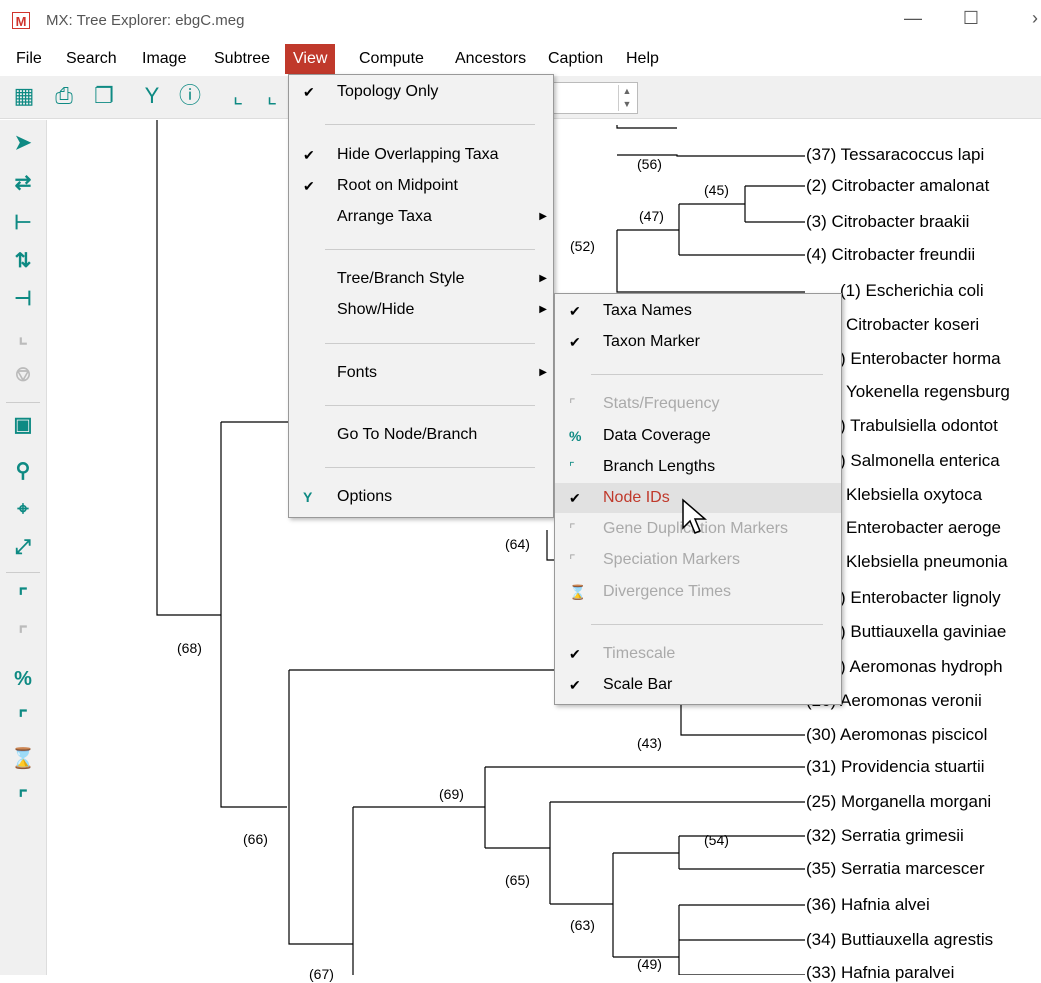  What do you see at coordinates (64, 96) in the screenshot?
I see `print-icon: ⎙` at bounding box center [64, 96].